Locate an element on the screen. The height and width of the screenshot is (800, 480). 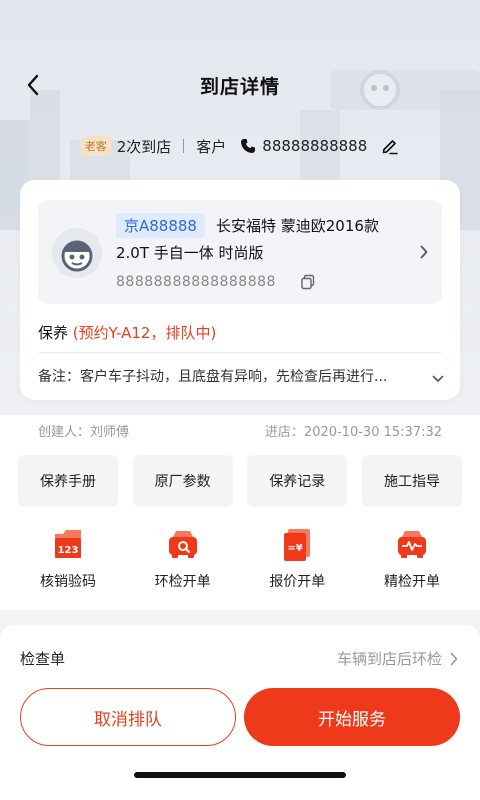
maintenance-record-button: 保养记录 is located at coordinates (297, 481).